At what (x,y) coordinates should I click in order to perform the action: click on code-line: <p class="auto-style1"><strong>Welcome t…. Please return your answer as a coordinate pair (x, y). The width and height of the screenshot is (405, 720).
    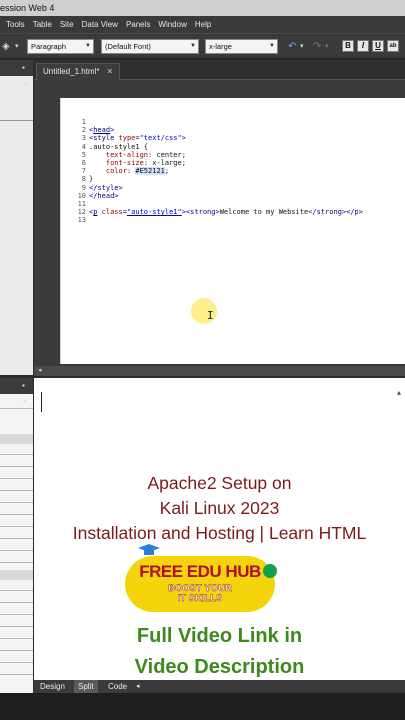
    Looking at the image, I should click on (226, 212).